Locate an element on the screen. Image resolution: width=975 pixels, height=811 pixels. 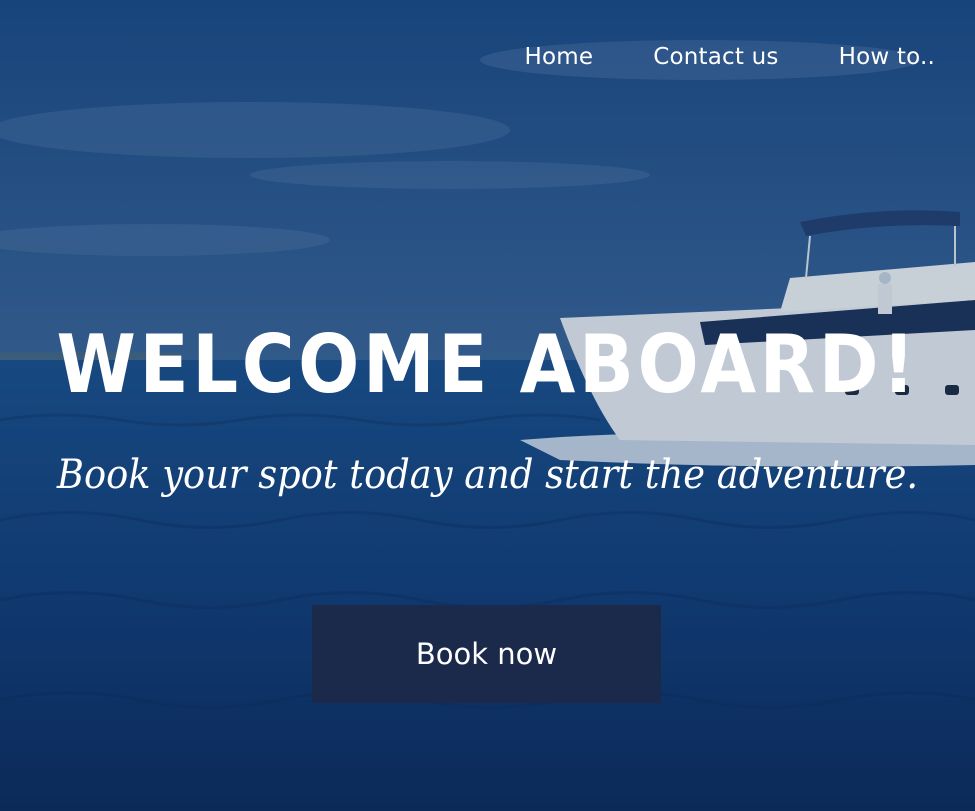
hero-title: WELCOME ABOARD! is located at coordinates (487, 364).